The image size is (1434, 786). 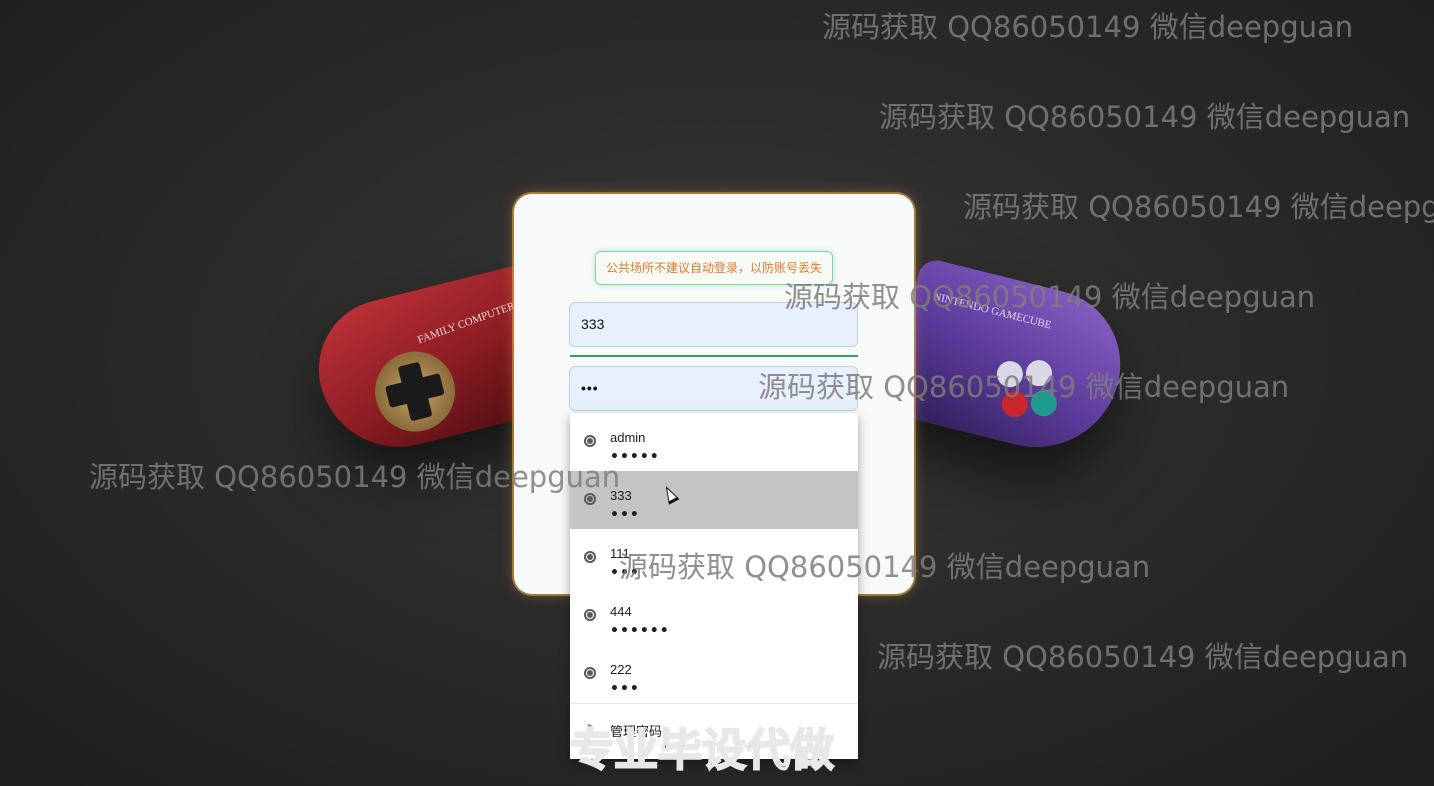 I want to click on autofill-password: ••••••, so click(x=640, y=631).